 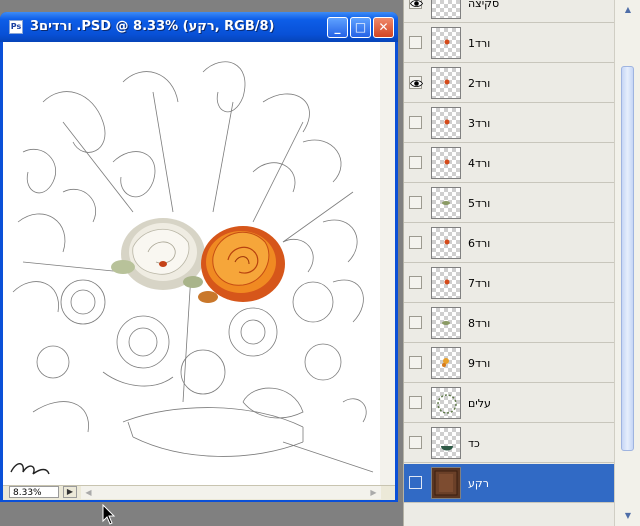 I want to click on layer-row: כד, so click(x=509, y=443).